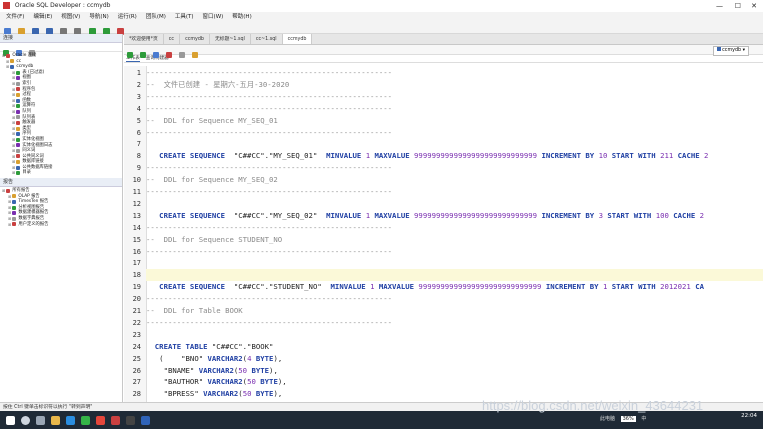 Image resolution: width=763 pixels, height=429 pixels. What do you see at coordinates (754, 6) in the screenshot?
I see `close-button: ✕` at bounding box center [754, 6].